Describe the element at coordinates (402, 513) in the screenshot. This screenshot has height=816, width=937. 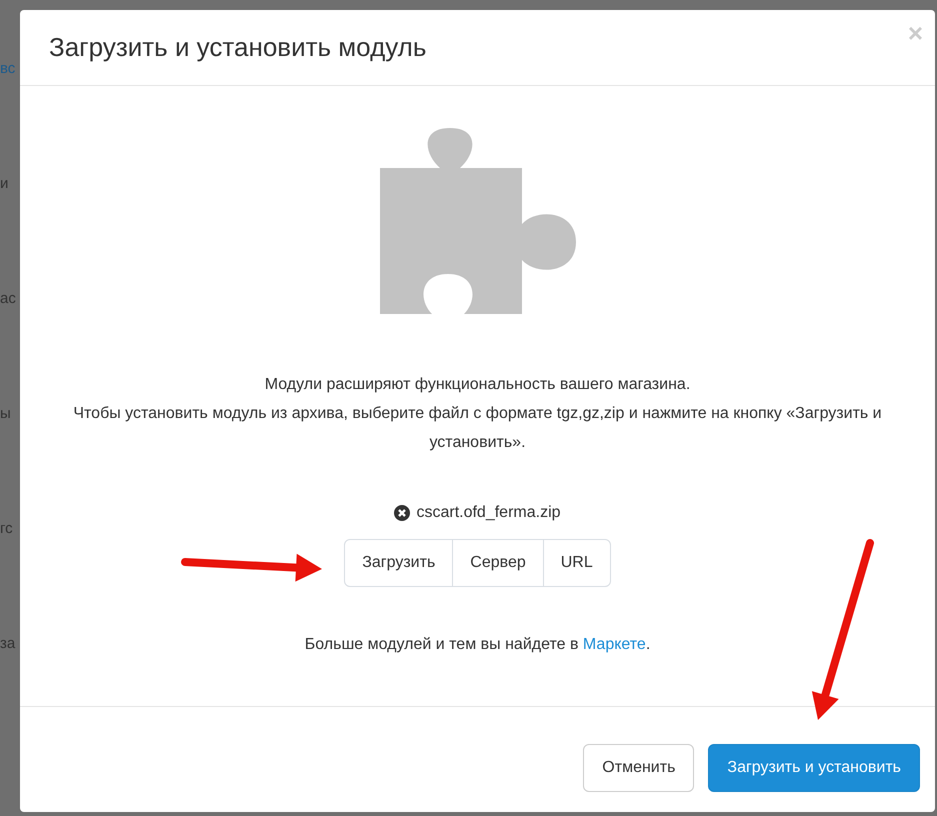
I see `remove-icon` at that location.